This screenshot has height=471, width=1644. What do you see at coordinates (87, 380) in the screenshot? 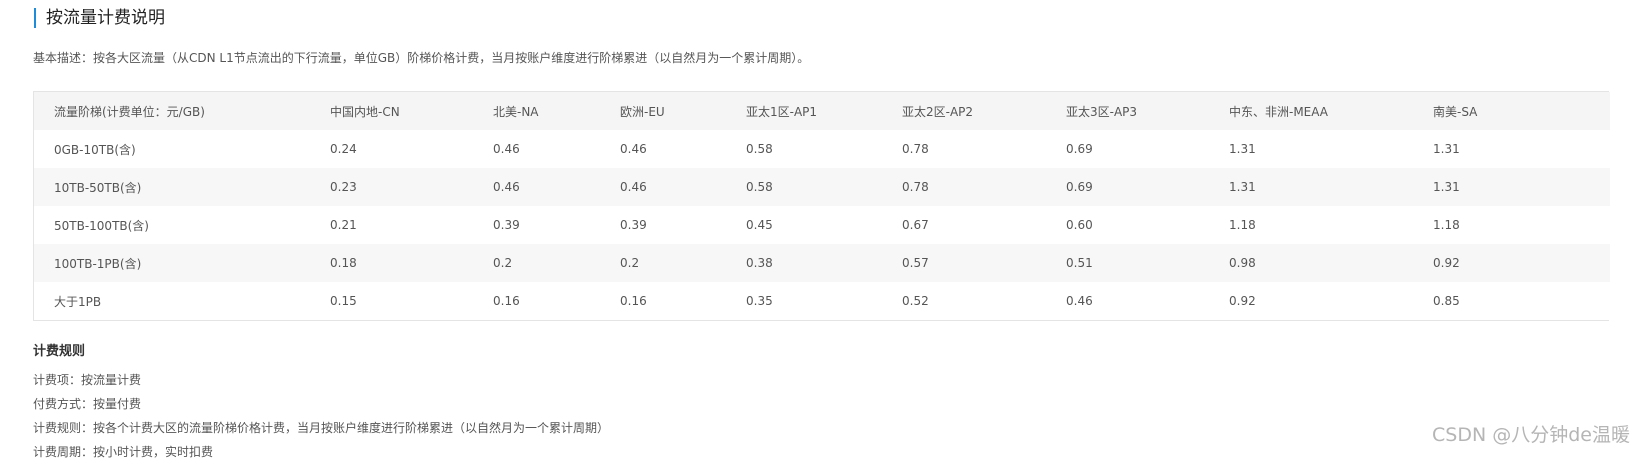
I see `rule-billing-item: 计费项：按流量计费` at bounding box center [87, 380].